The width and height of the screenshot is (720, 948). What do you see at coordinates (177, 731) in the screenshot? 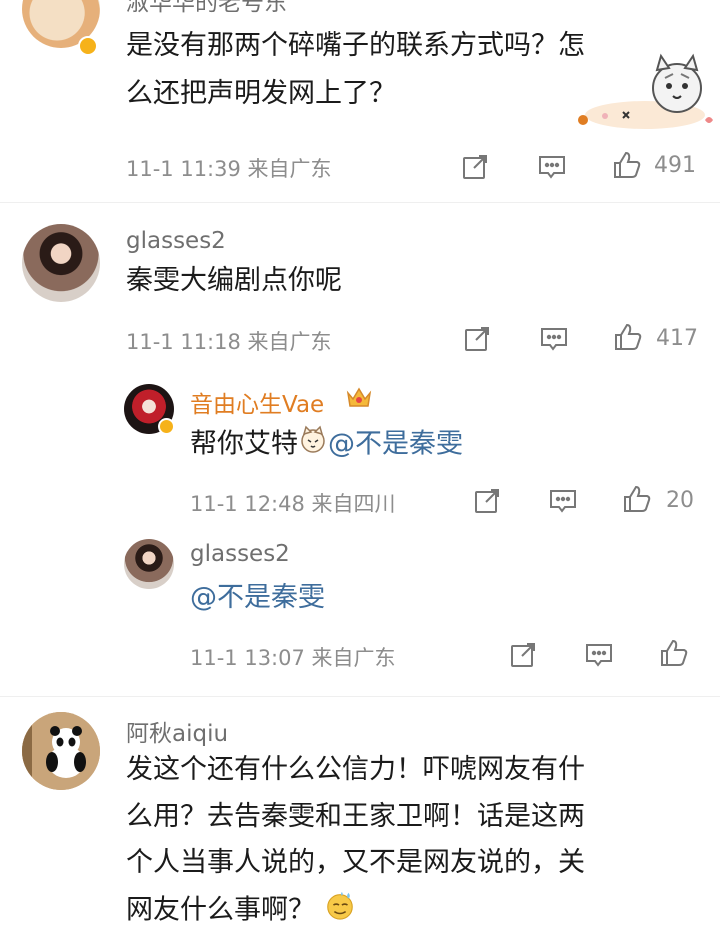
I see `username: 阿秋aiqiu` at bounding box center [177, 731].